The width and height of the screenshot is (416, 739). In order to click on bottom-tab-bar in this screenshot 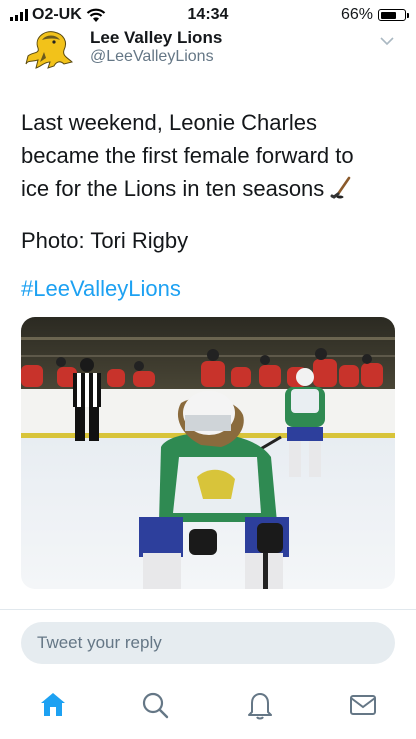, I will do `click(208, 705)`.